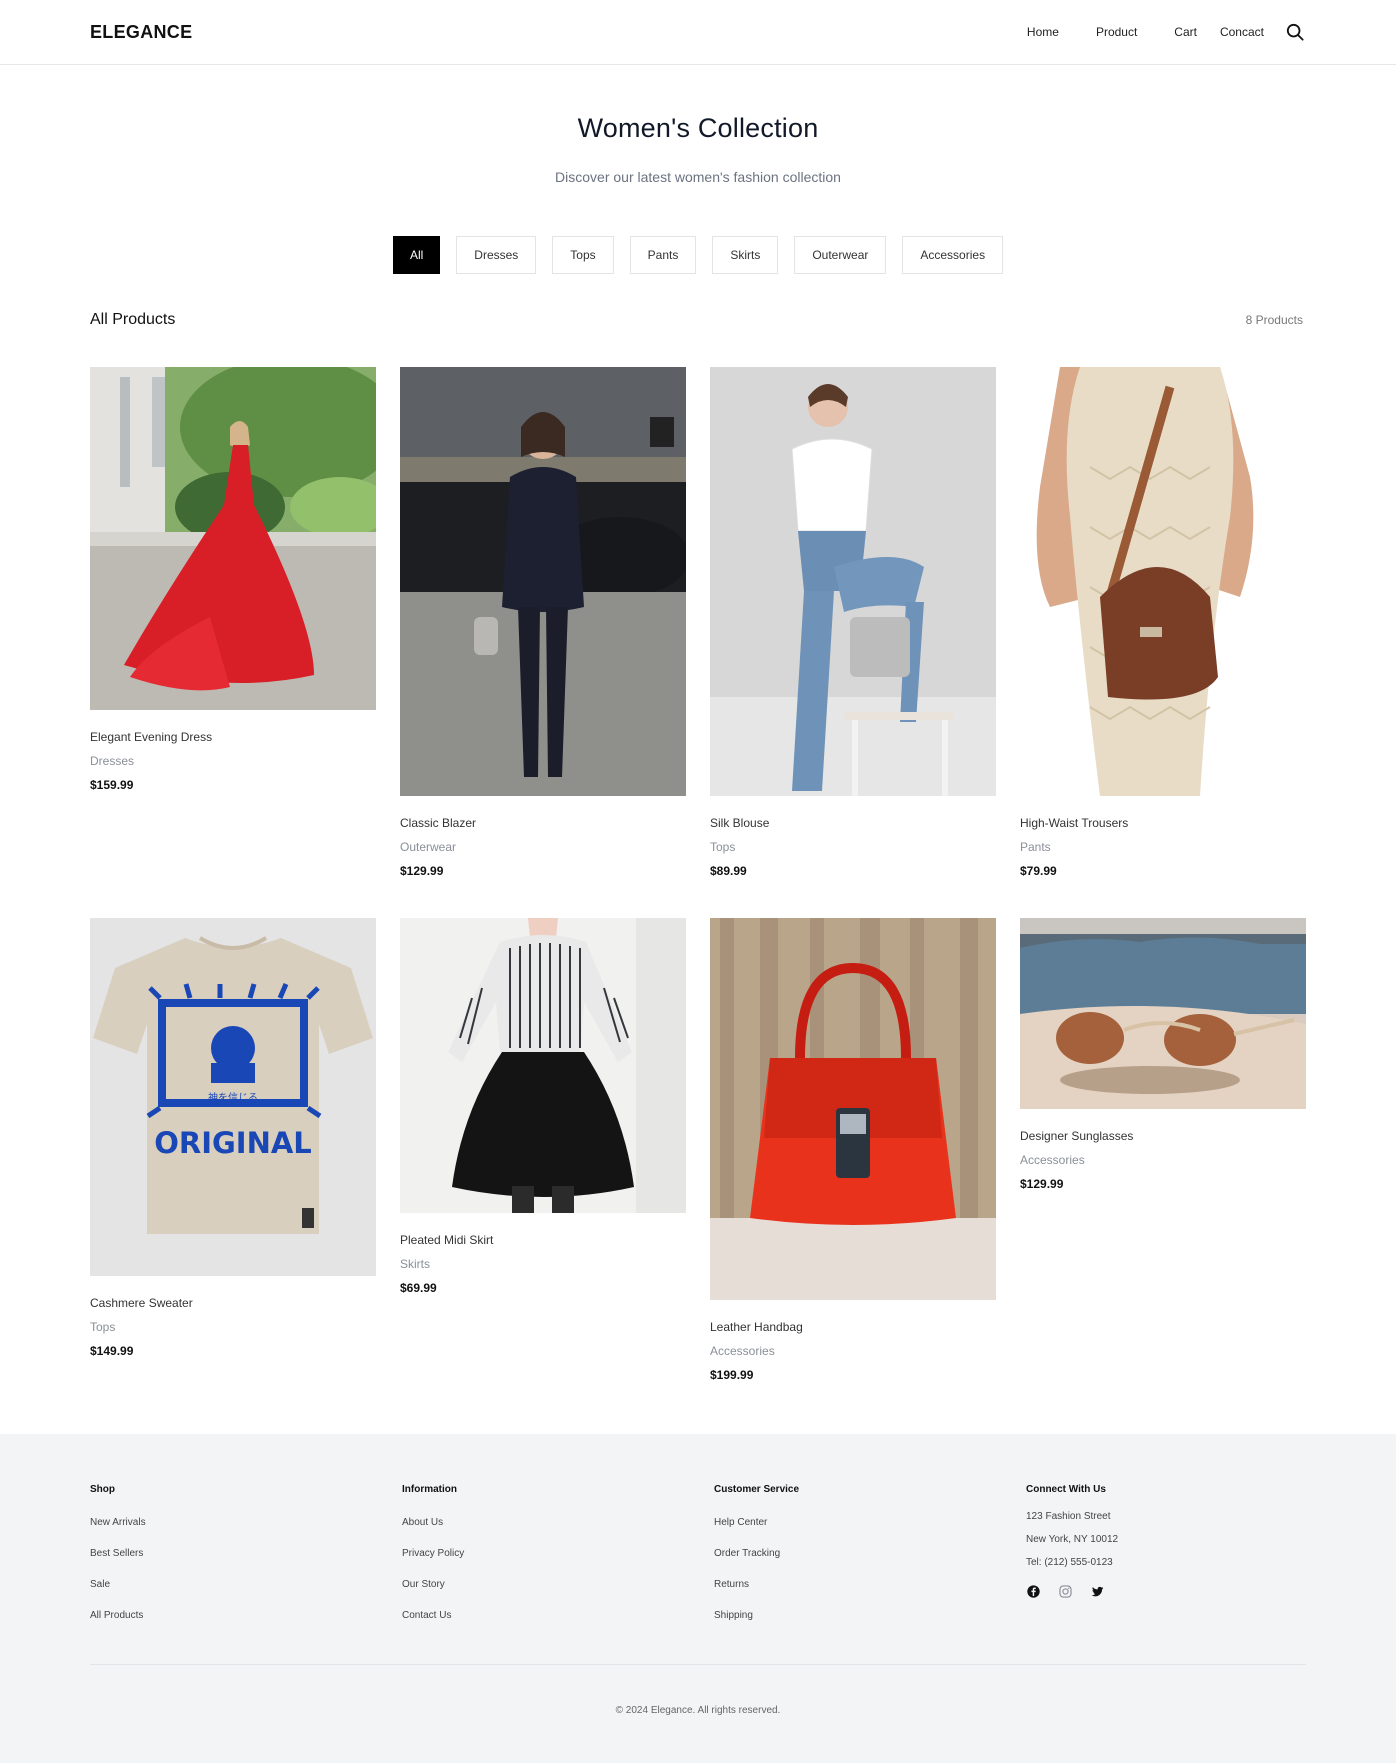 The height and width of the screenshot is (1763, 1396). I want to click on product-name: Designer Sunglasses, so click(1163, 1136).